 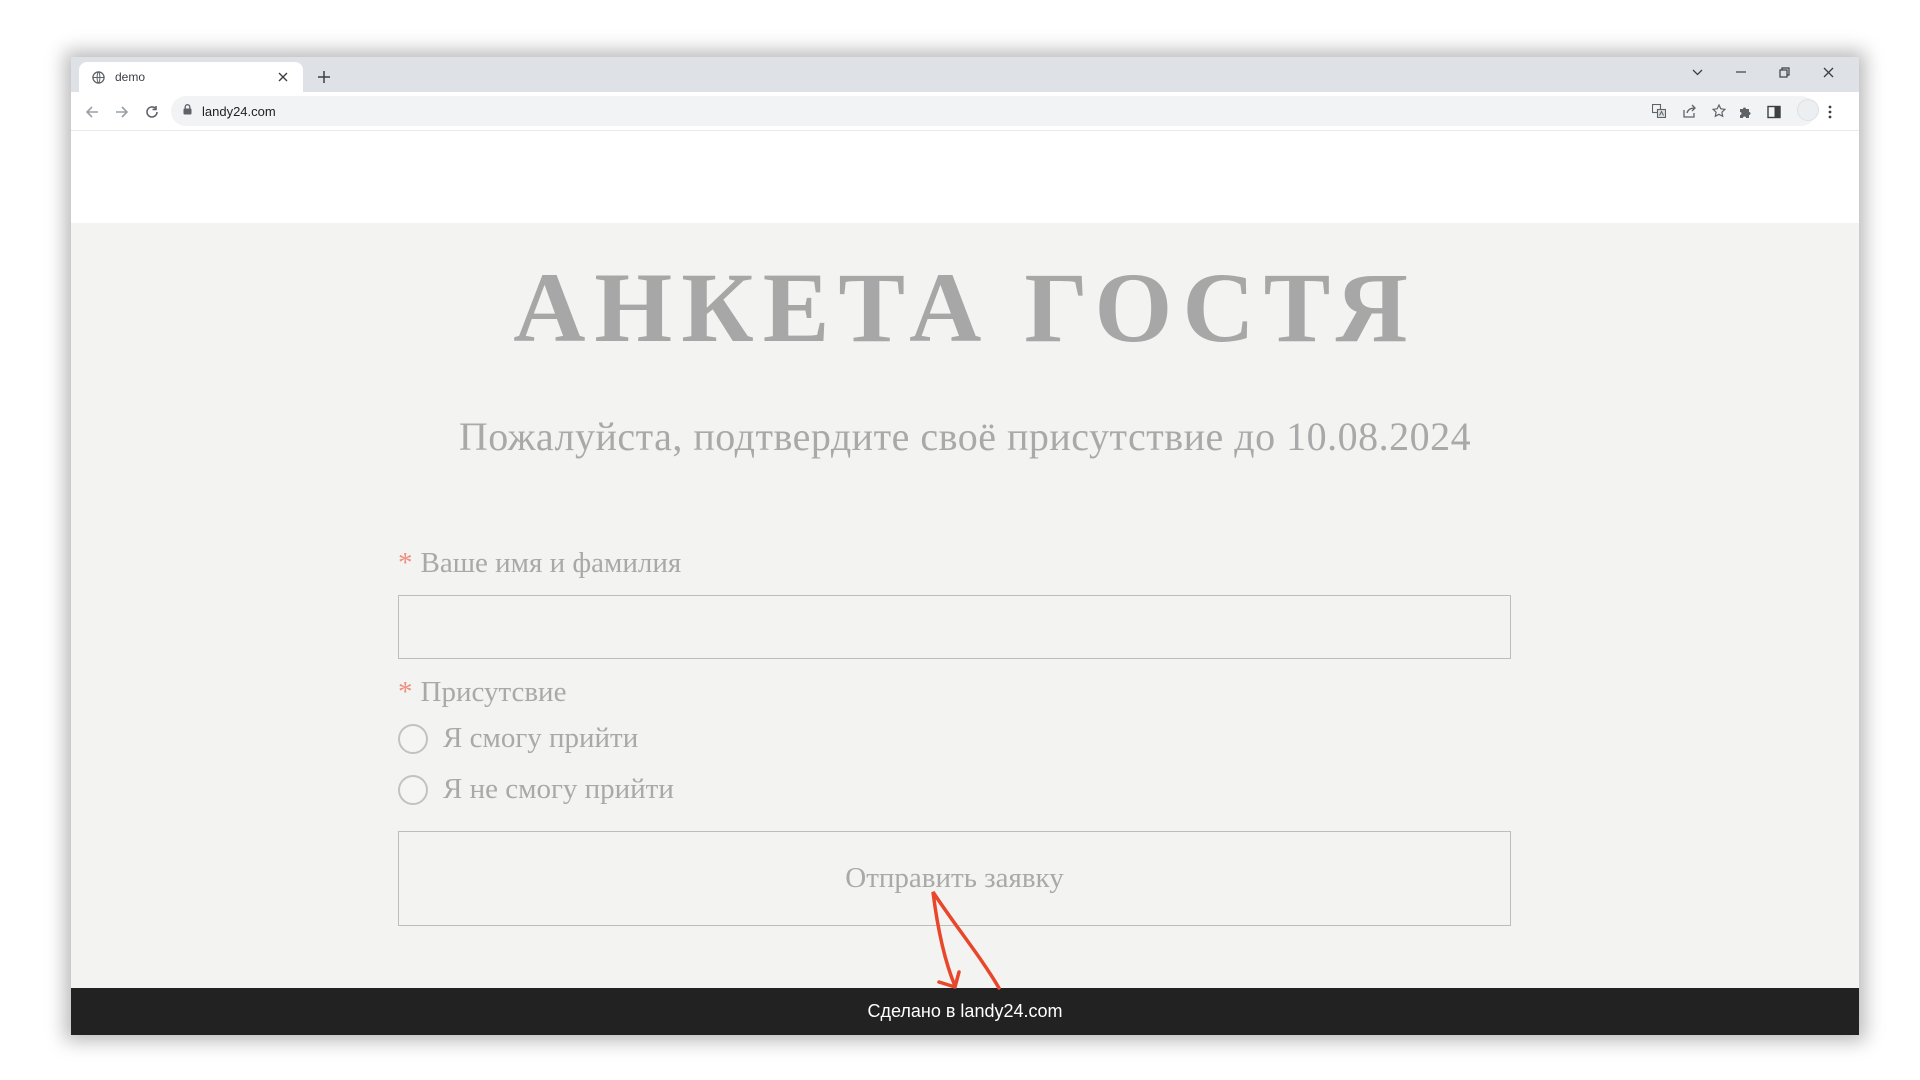 What do you see at coordinates (1774, 112) in the screenshot?
I see `side-panel-icon` at bounding box center [1774, 112].